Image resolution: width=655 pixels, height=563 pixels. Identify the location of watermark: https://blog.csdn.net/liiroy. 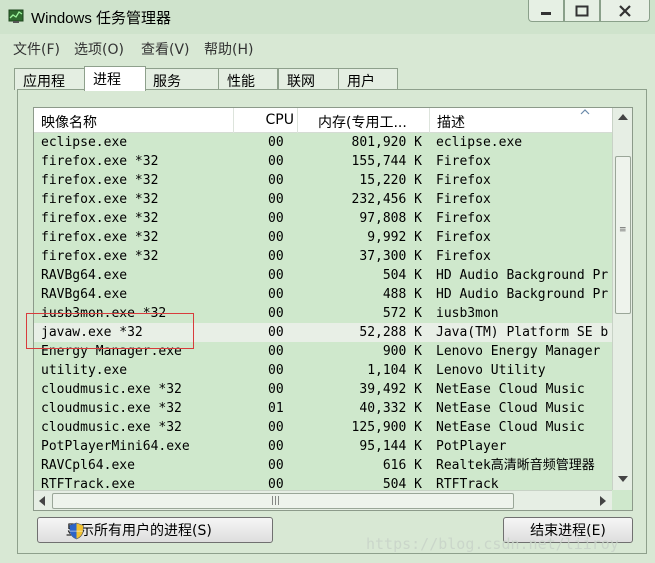
(492, 544).